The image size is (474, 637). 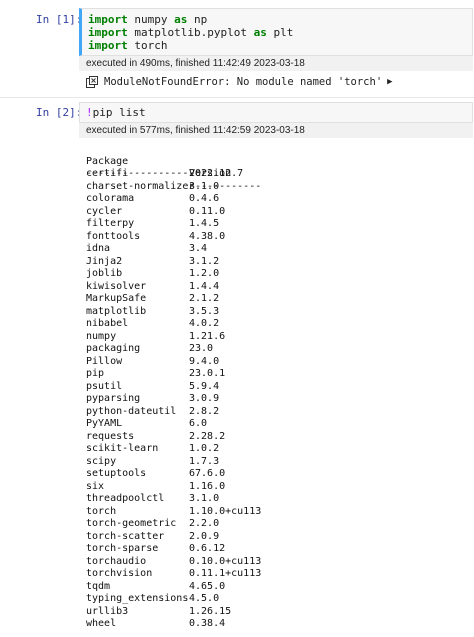 I want to click on package-name: torch, so click(x=101, y=511).